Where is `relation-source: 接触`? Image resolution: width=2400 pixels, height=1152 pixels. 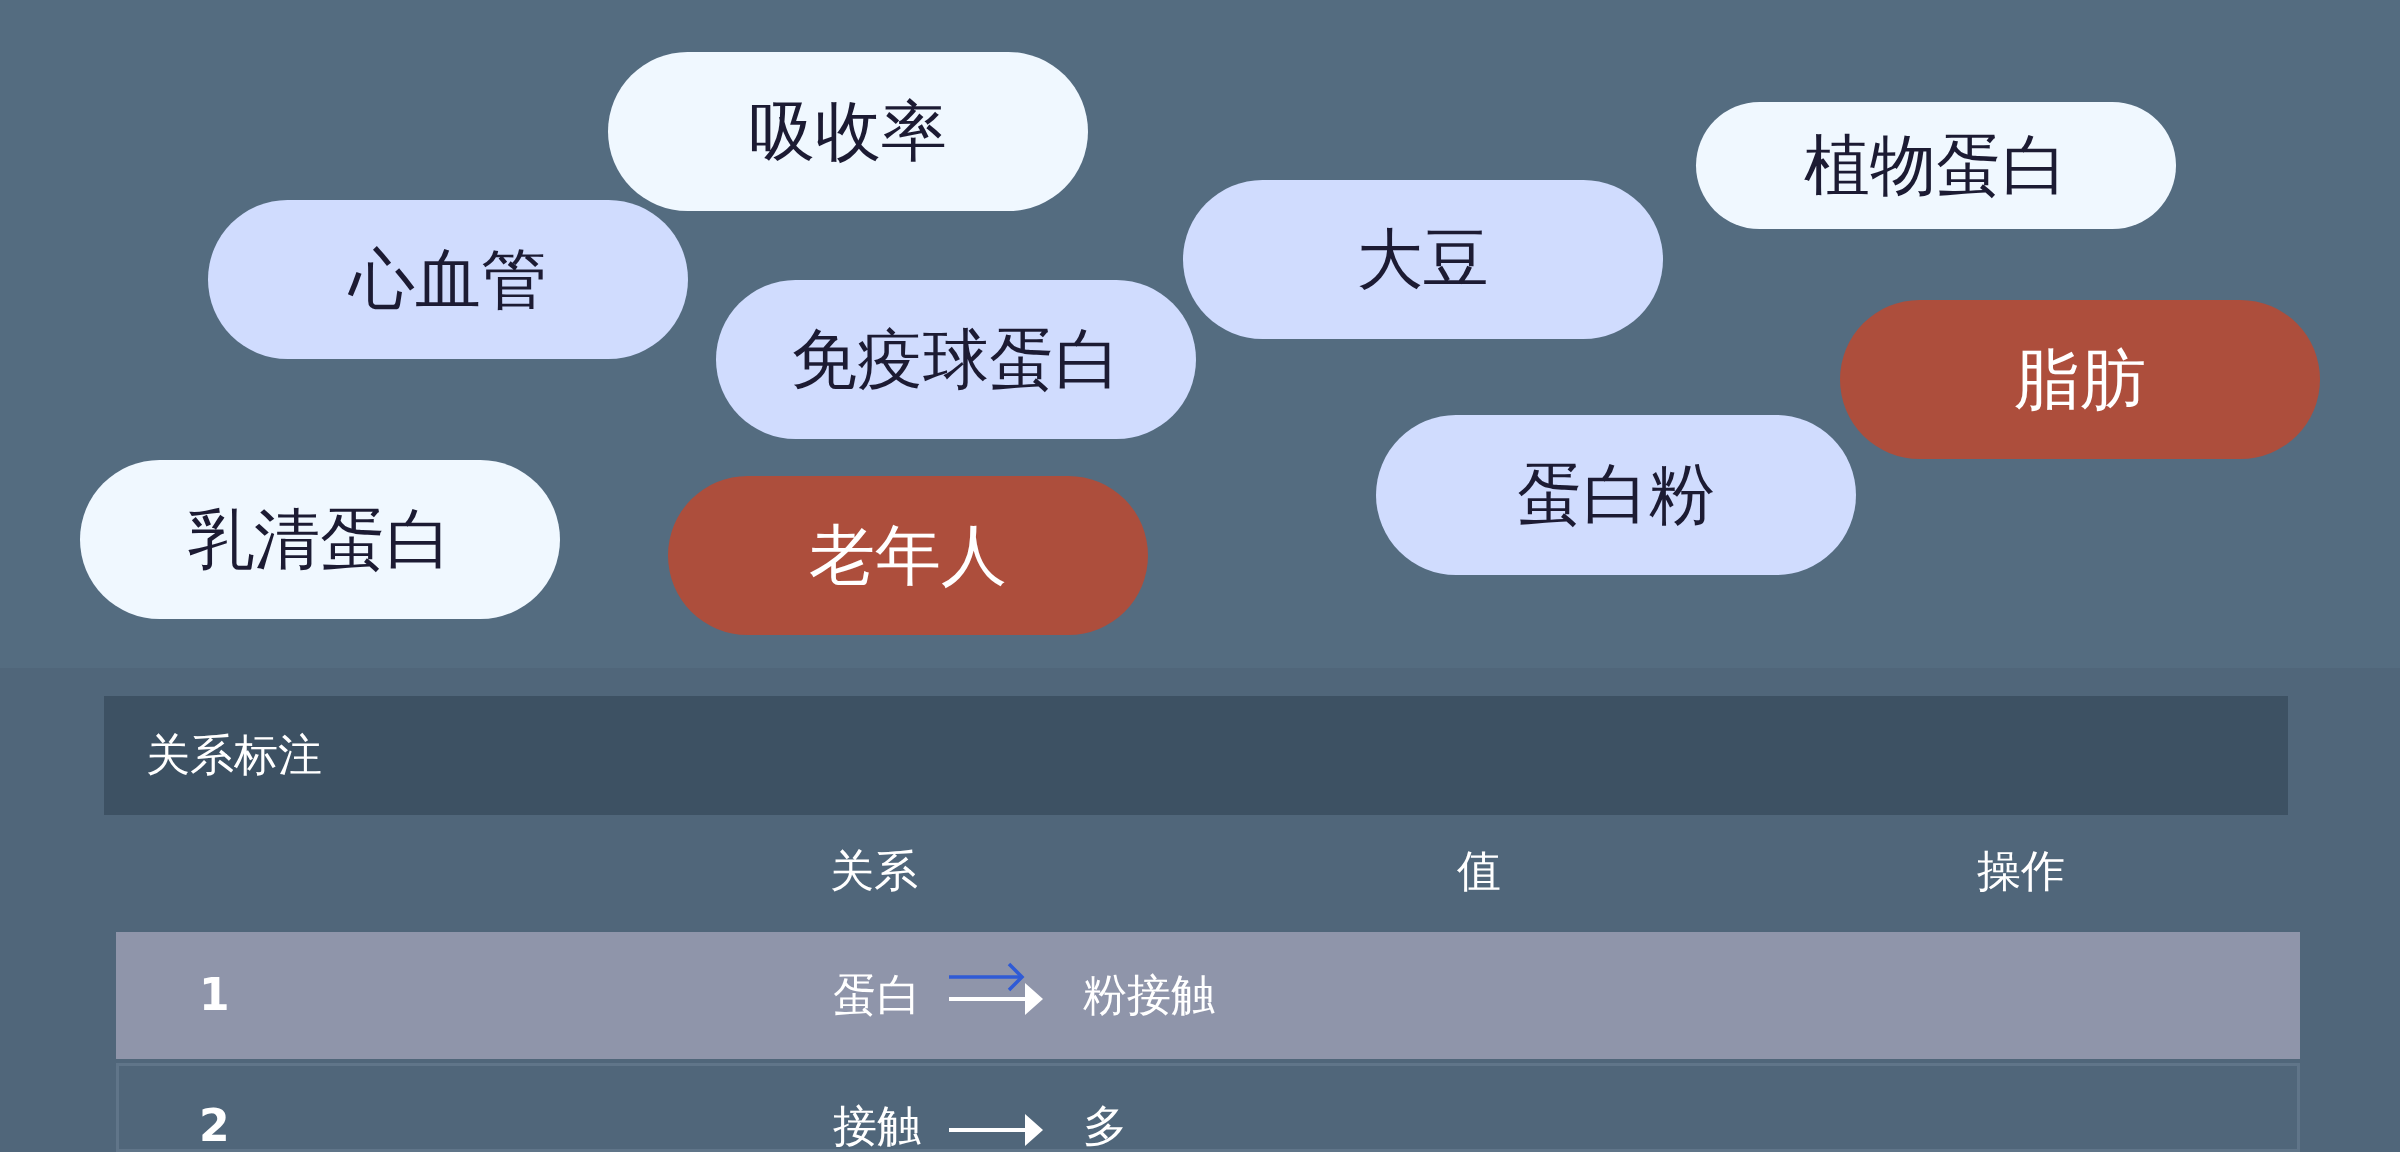 relation-source: 接触 is located at coordinates (877, 1124).